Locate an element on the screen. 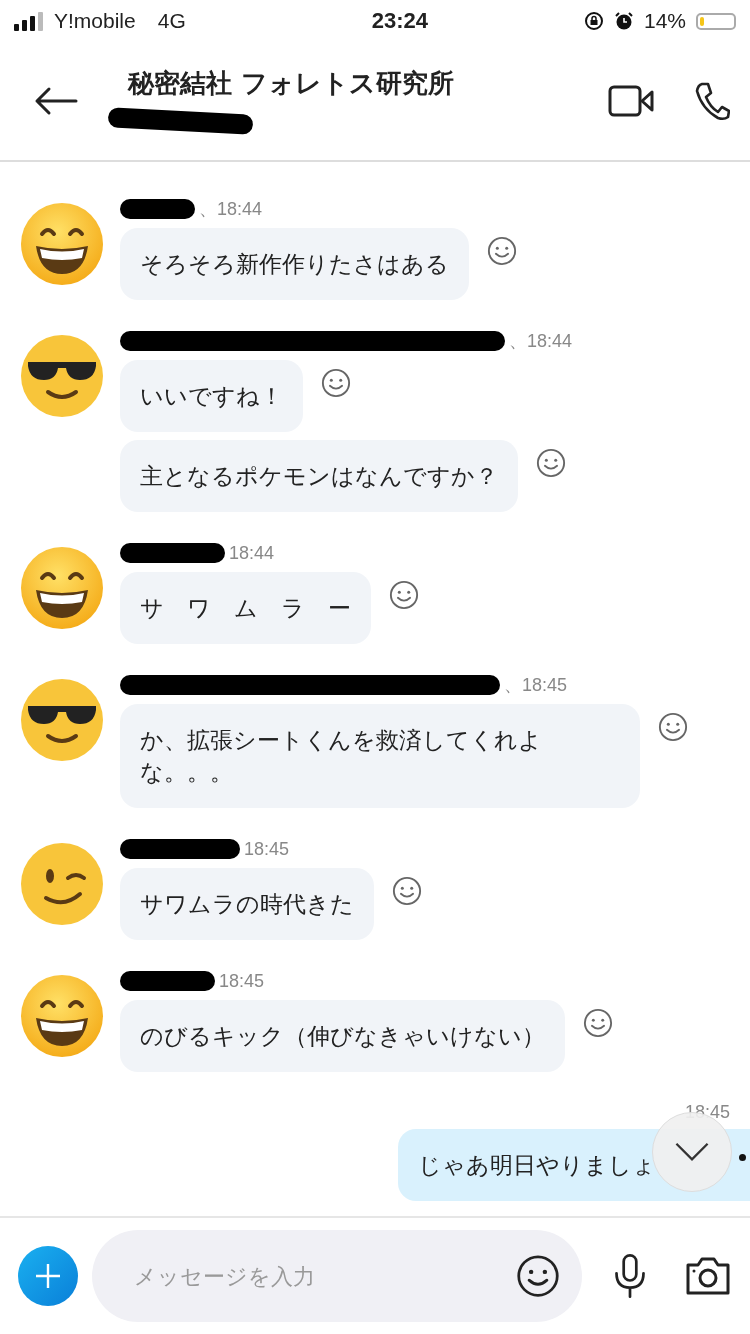  message-bubble: サワムラの時代きた is located at coordinates (247, 904).